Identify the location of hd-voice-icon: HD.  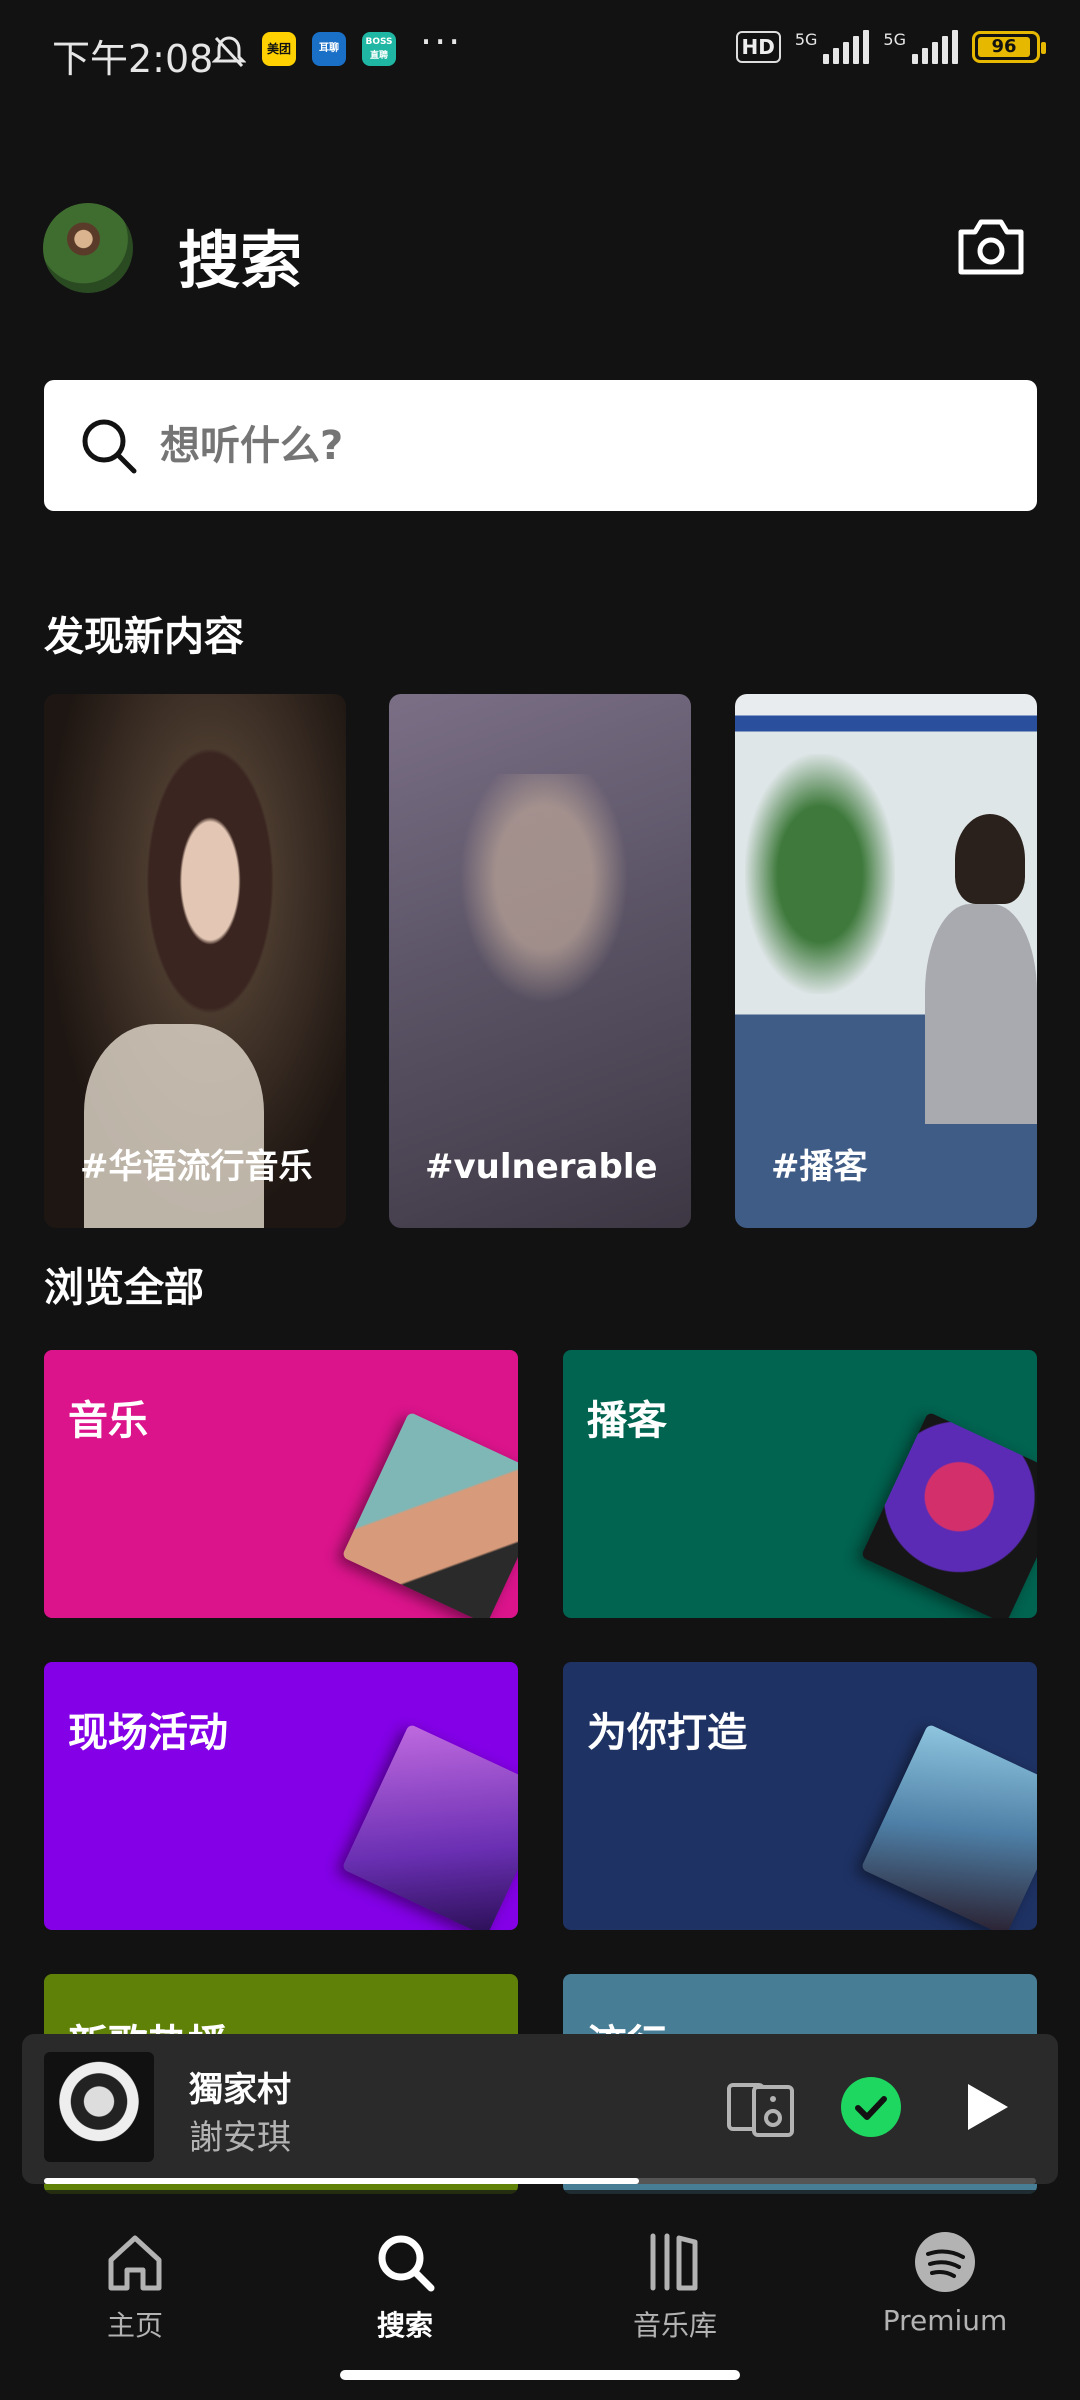
(758, 47).